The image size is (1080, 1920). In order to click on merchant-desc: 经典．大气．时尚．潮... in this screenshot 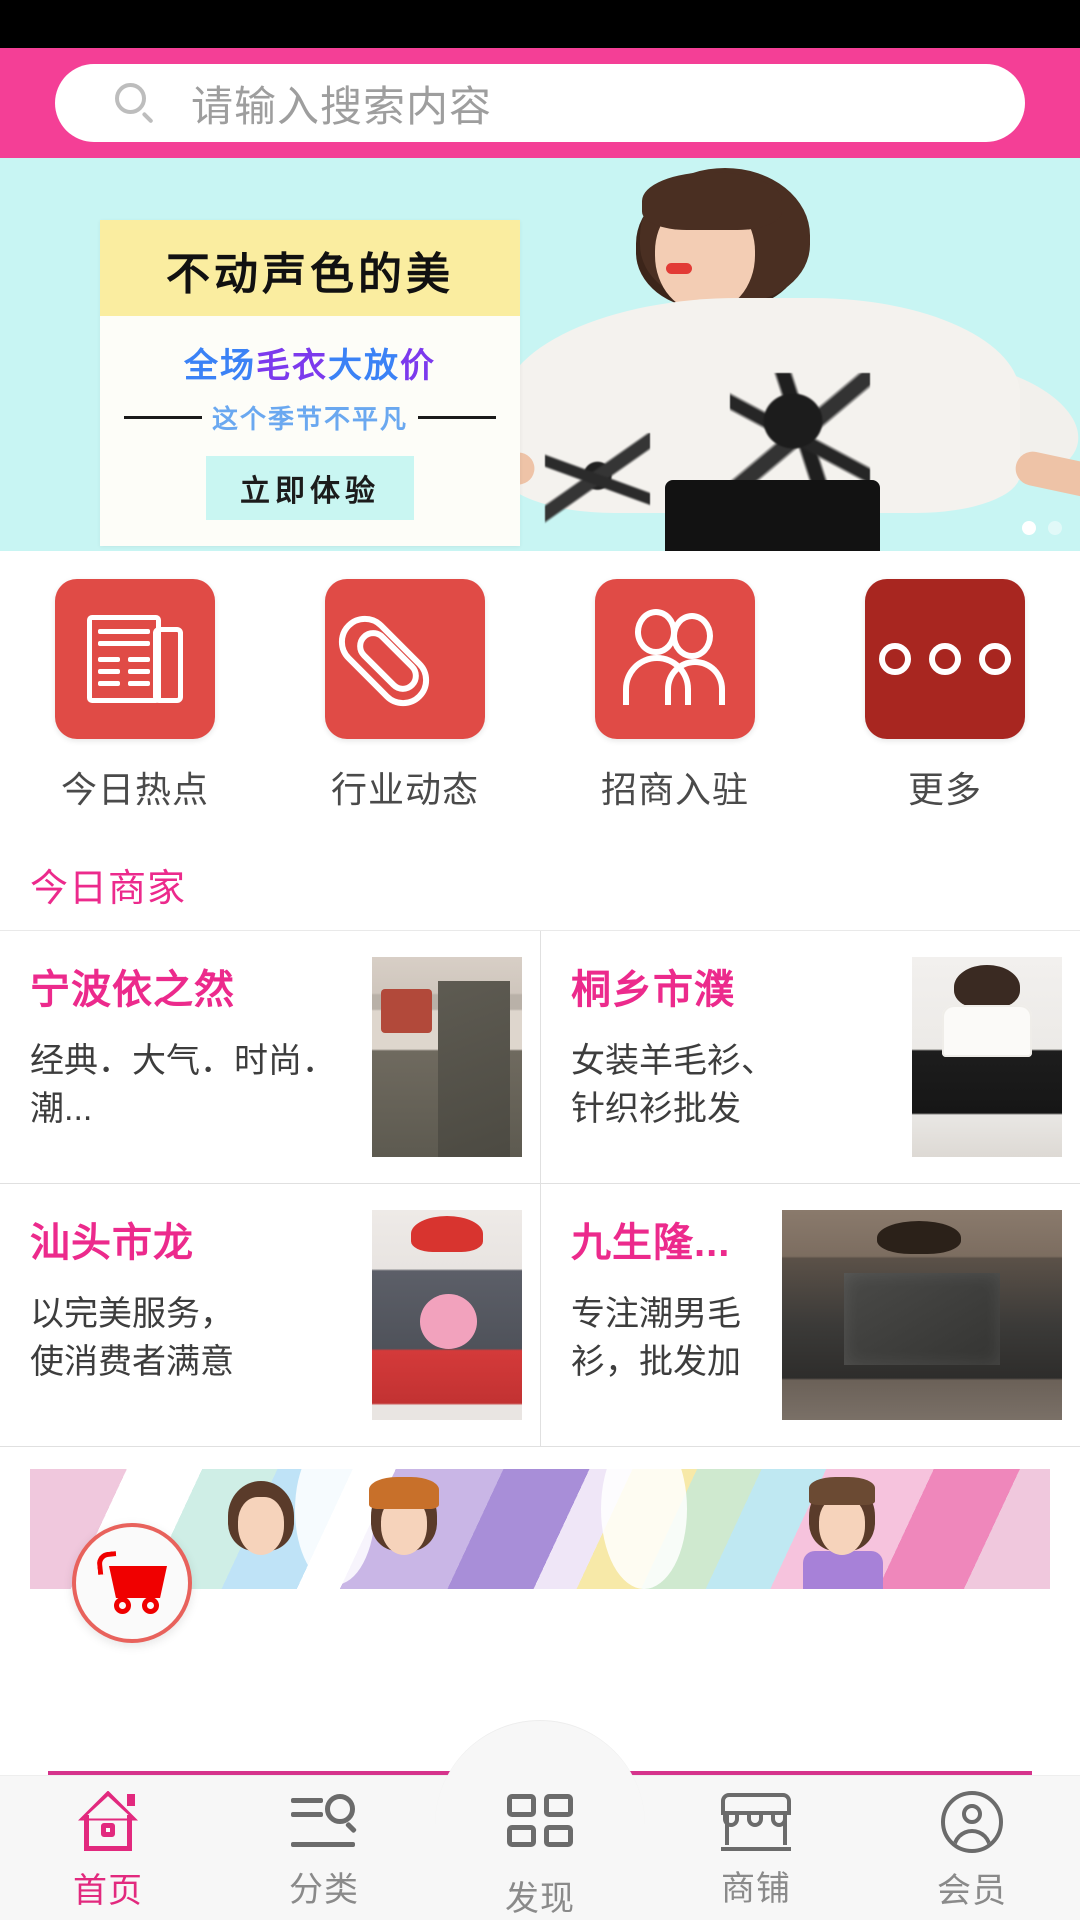, I will do `click(183, 1085)`.